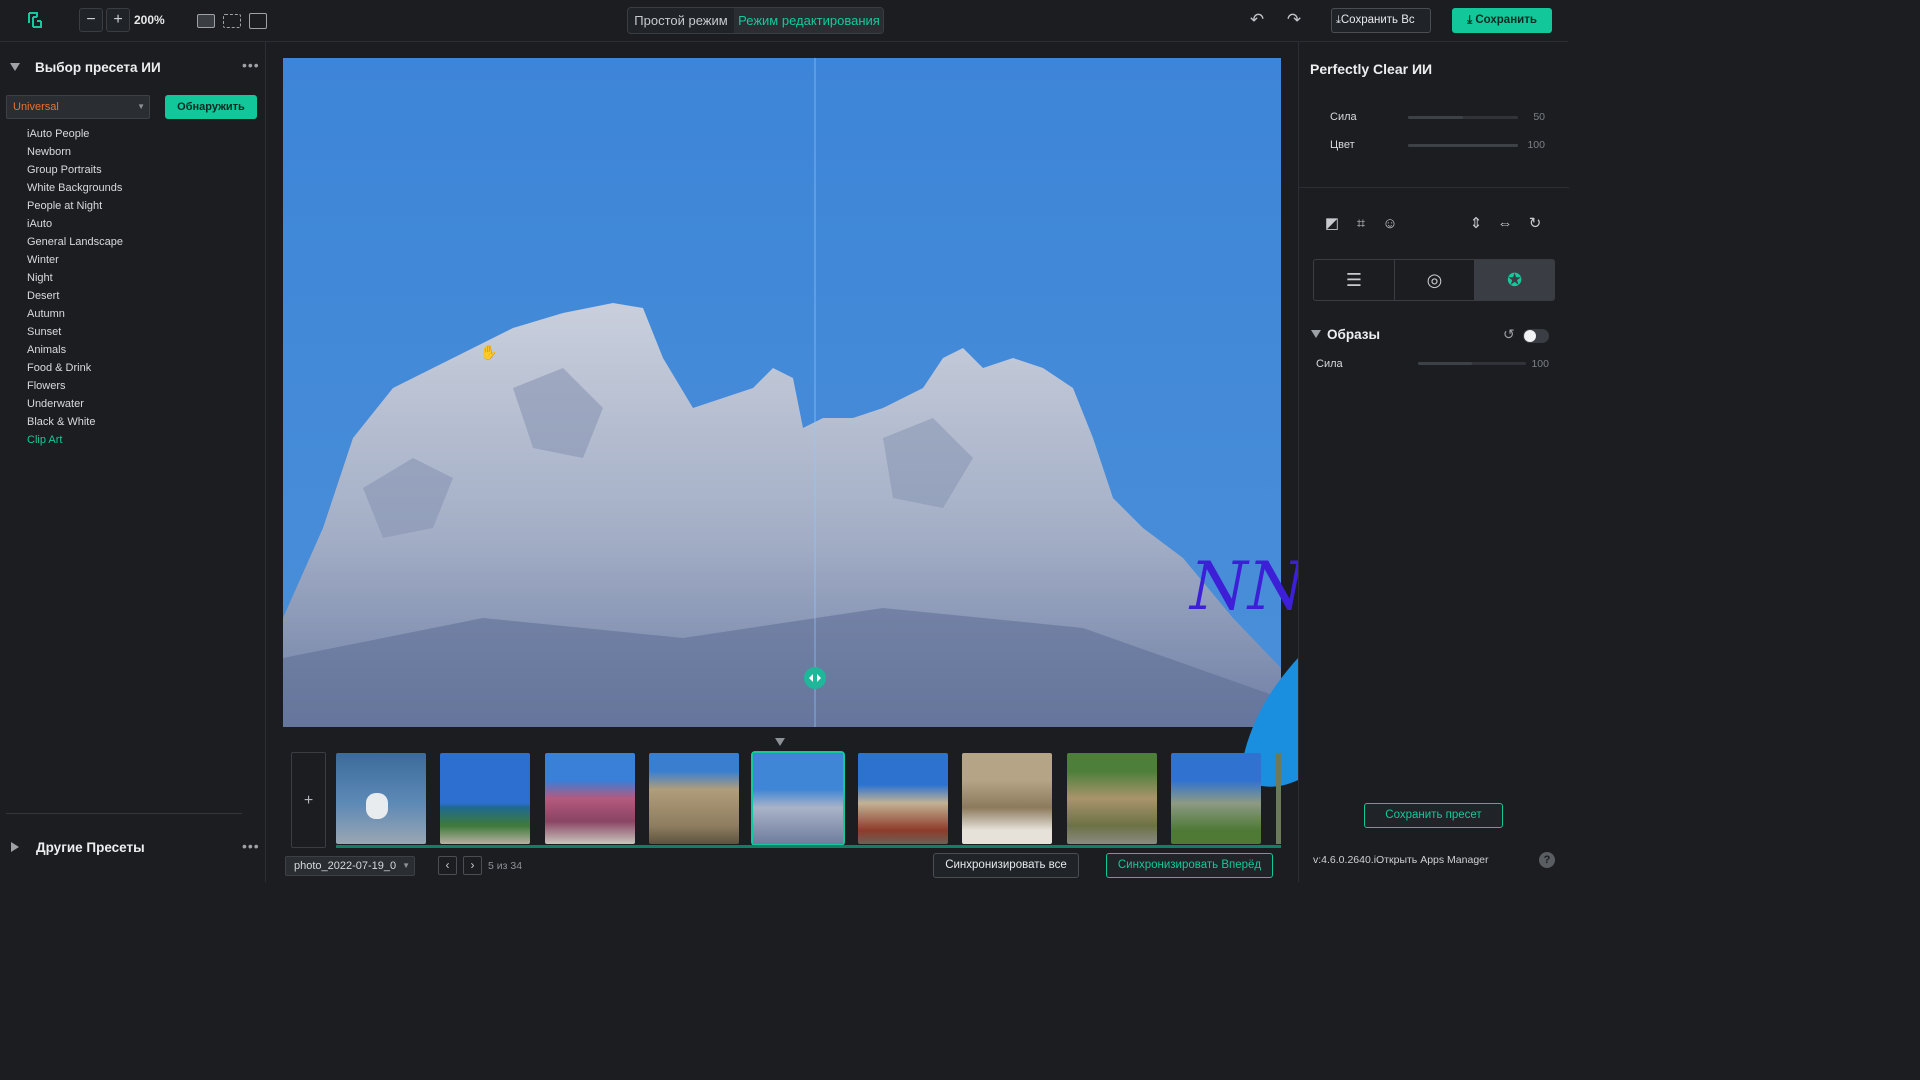 This screenshot has width=1920, height=1080. What do you see at coordinates (61, 422) in the screenshot?
I see `preset-item: Black & White` at bounding box center [61, 422].